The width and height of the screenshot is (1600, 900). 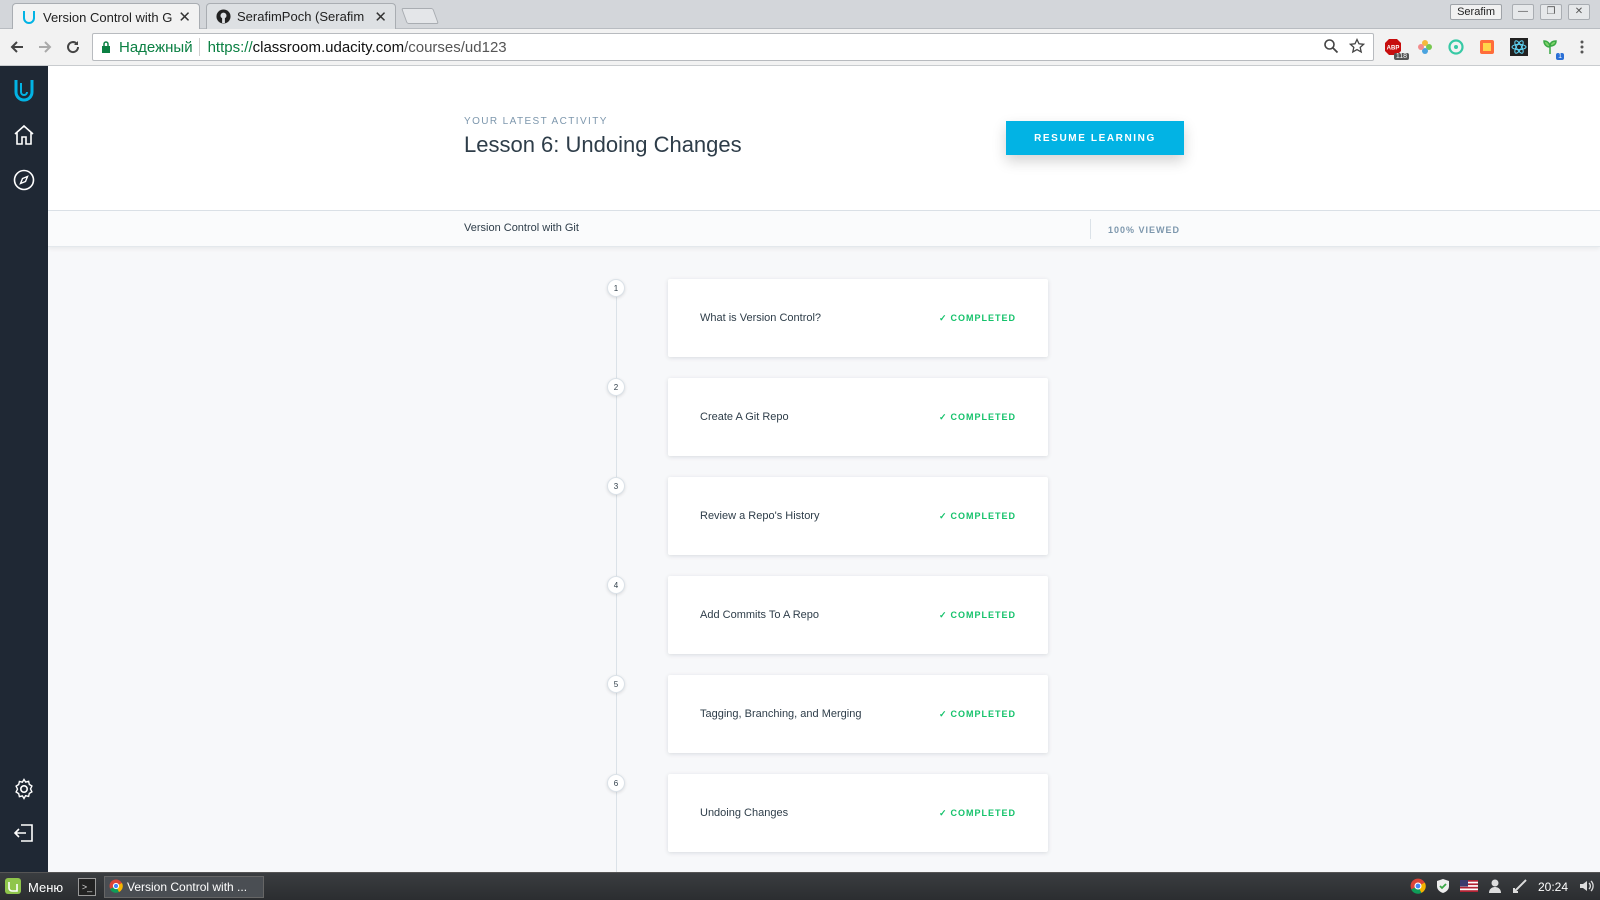 I want to click on lesson-card: Review a Repo's History ✓ COMPLETED, so click(x=858, y=516).